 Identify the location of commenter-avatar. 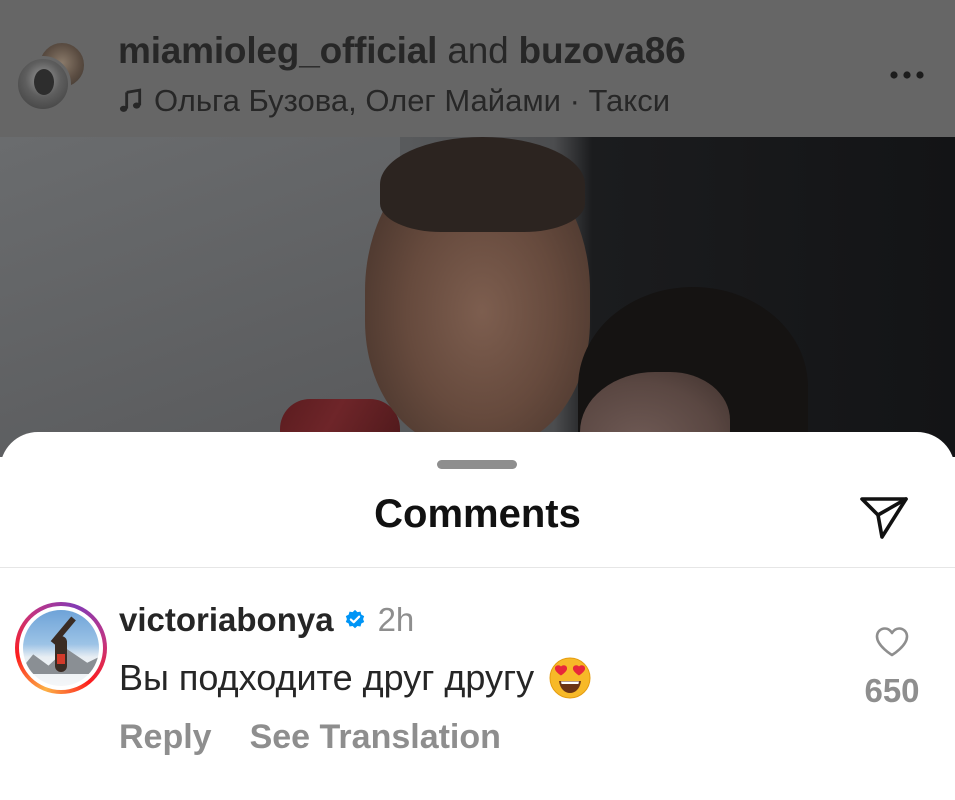
(61, 648).